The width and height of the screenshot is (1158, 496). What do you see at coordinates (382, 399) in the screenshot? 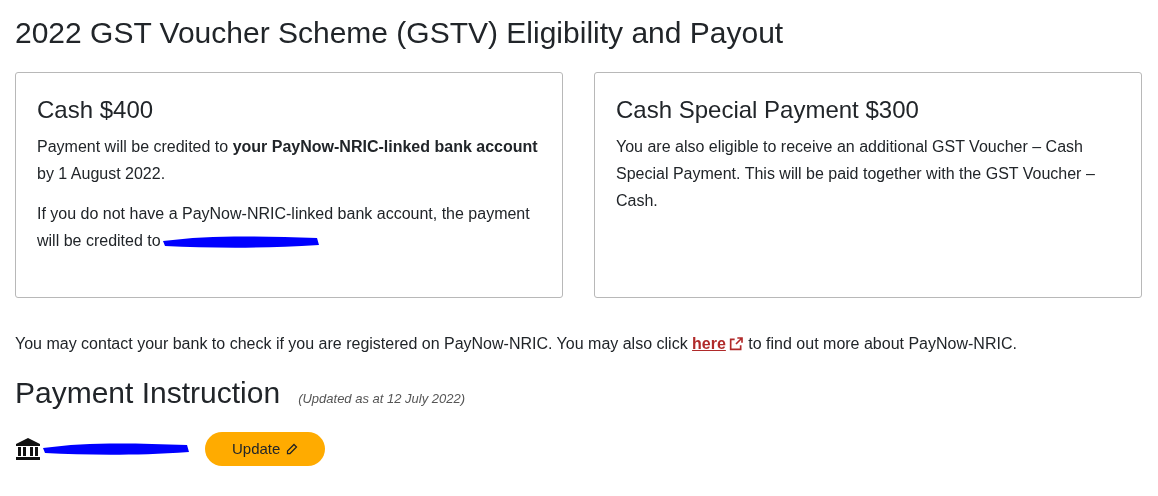
I see `updated-note: (Updated as at 12 July 2022)` at bounding box center [382, 399].